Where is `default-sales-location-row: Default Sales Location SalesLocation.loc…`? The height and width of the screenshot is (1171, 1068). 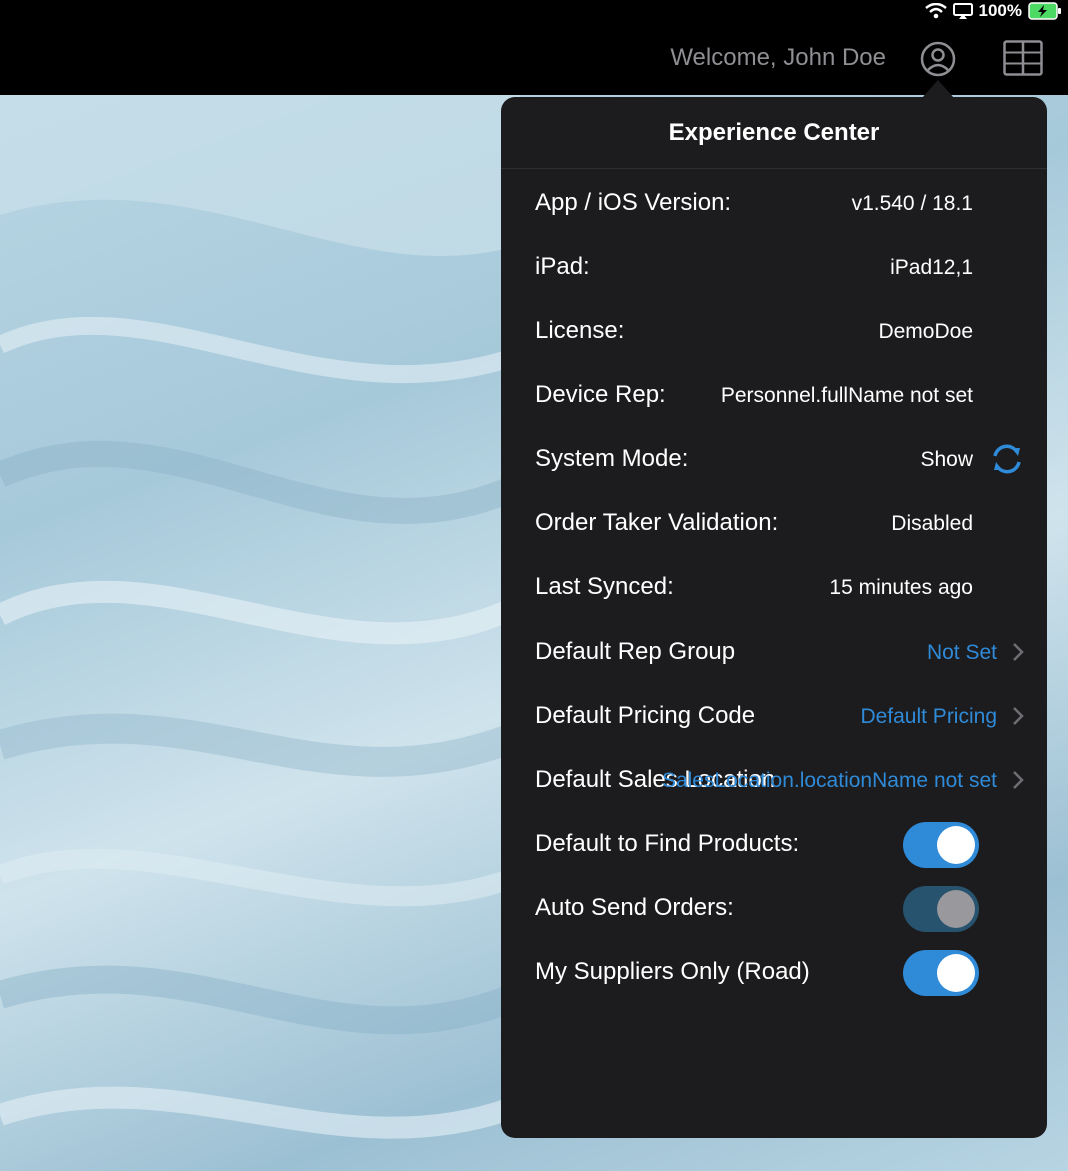
default-sales-location-row: Default Sales Location SalesLocation.loc… is located at coordinates (780, 780).